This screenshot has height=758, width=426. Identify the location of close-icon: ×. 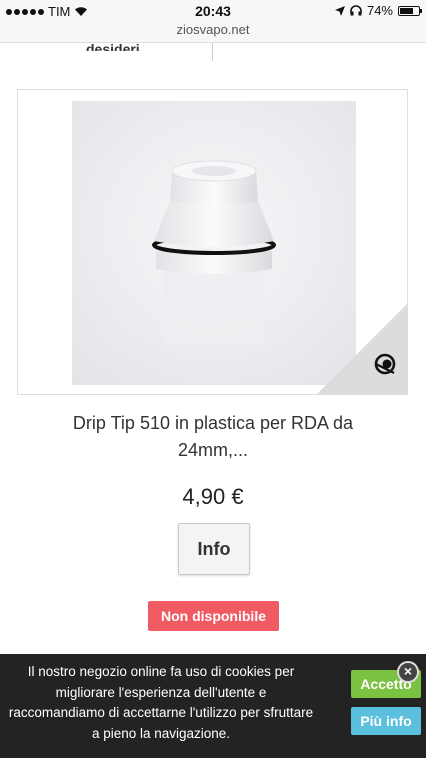
(408, 672).